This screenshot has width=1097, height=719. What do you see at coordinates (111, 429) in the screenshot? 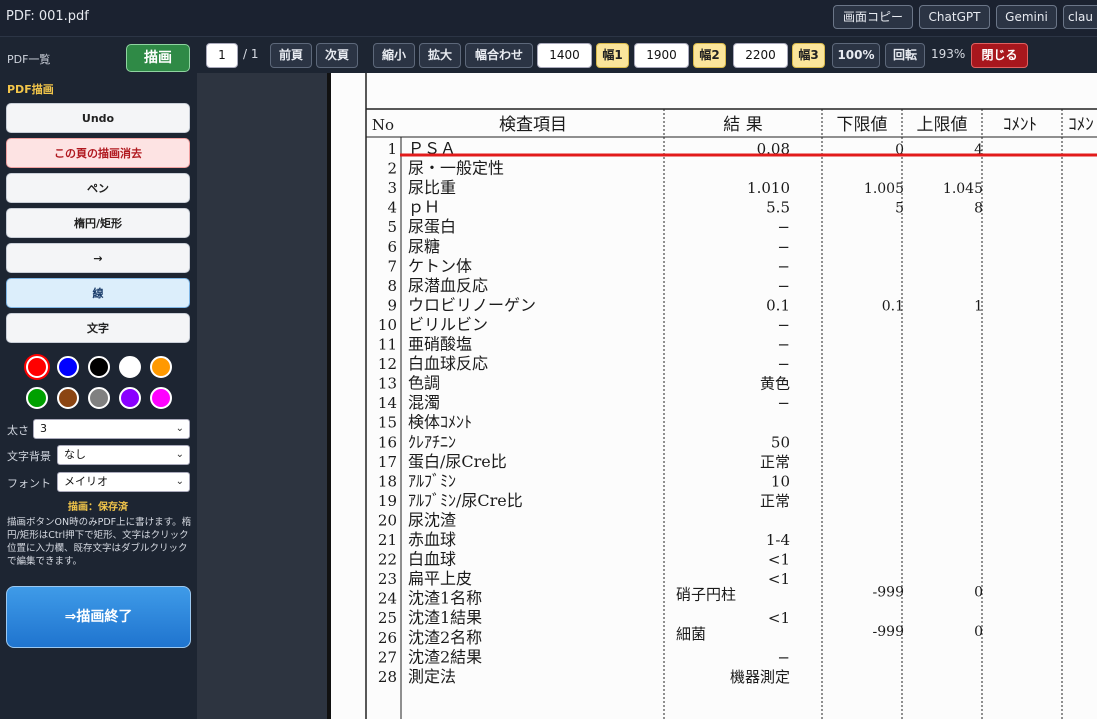
I see `thickness-select: 3 ⌄` at bounding box center [111, 429].